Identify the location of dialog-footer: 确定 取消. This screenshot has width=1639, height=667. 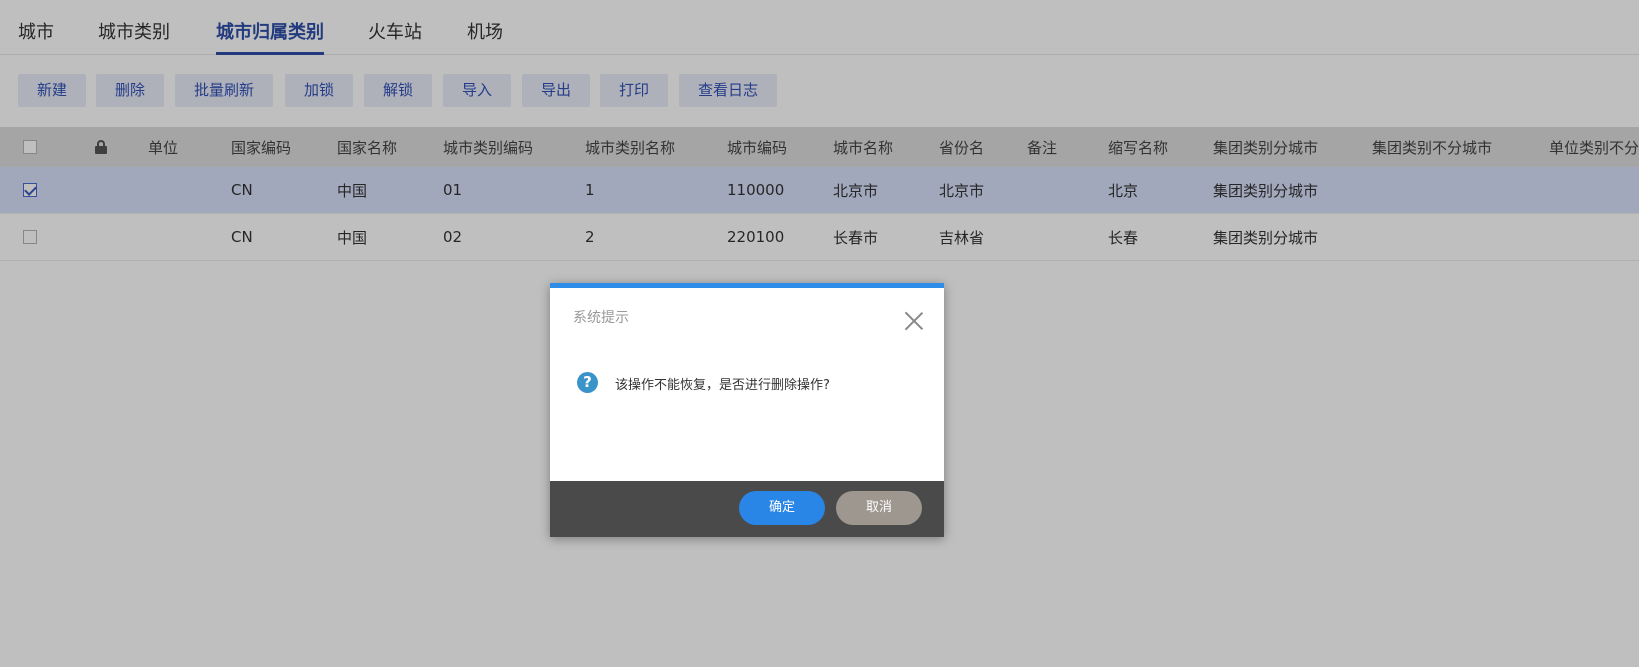
(747, 509).